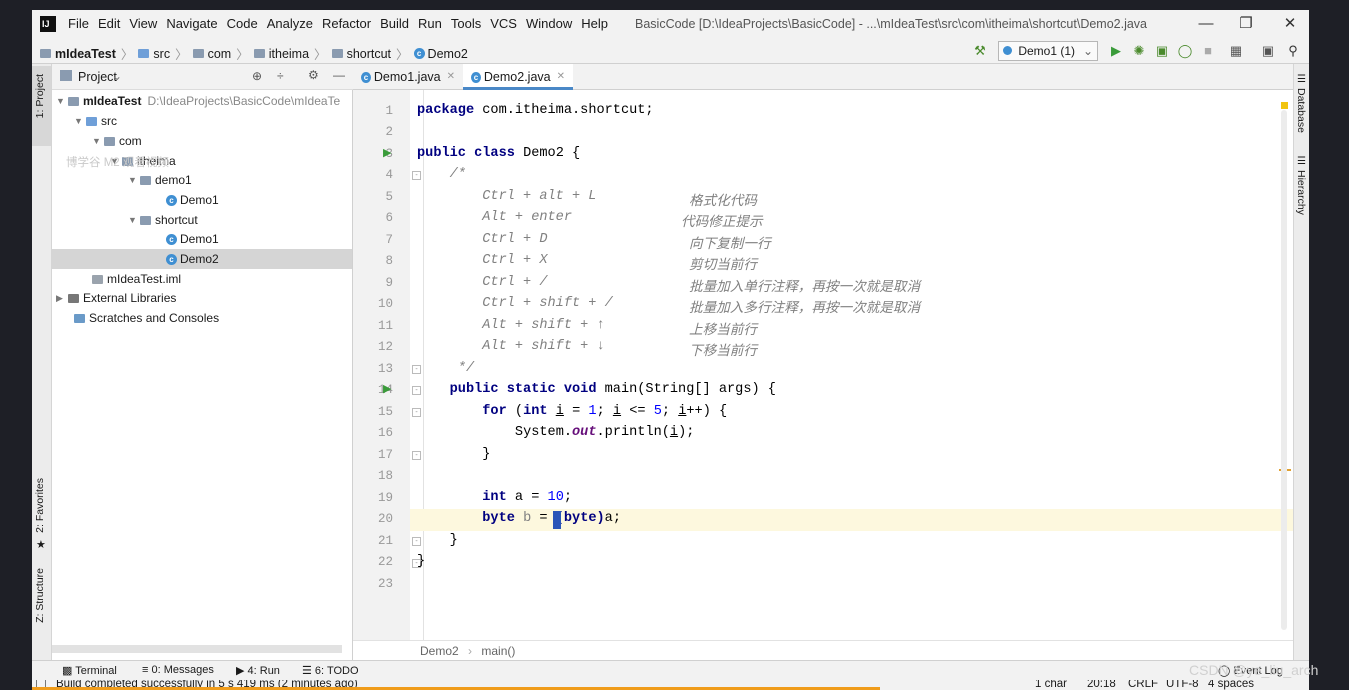  Describe the element at coordinates (369, 54) in the screenshot. I see `breadcrumb-shortcut: shortcut` at that location.